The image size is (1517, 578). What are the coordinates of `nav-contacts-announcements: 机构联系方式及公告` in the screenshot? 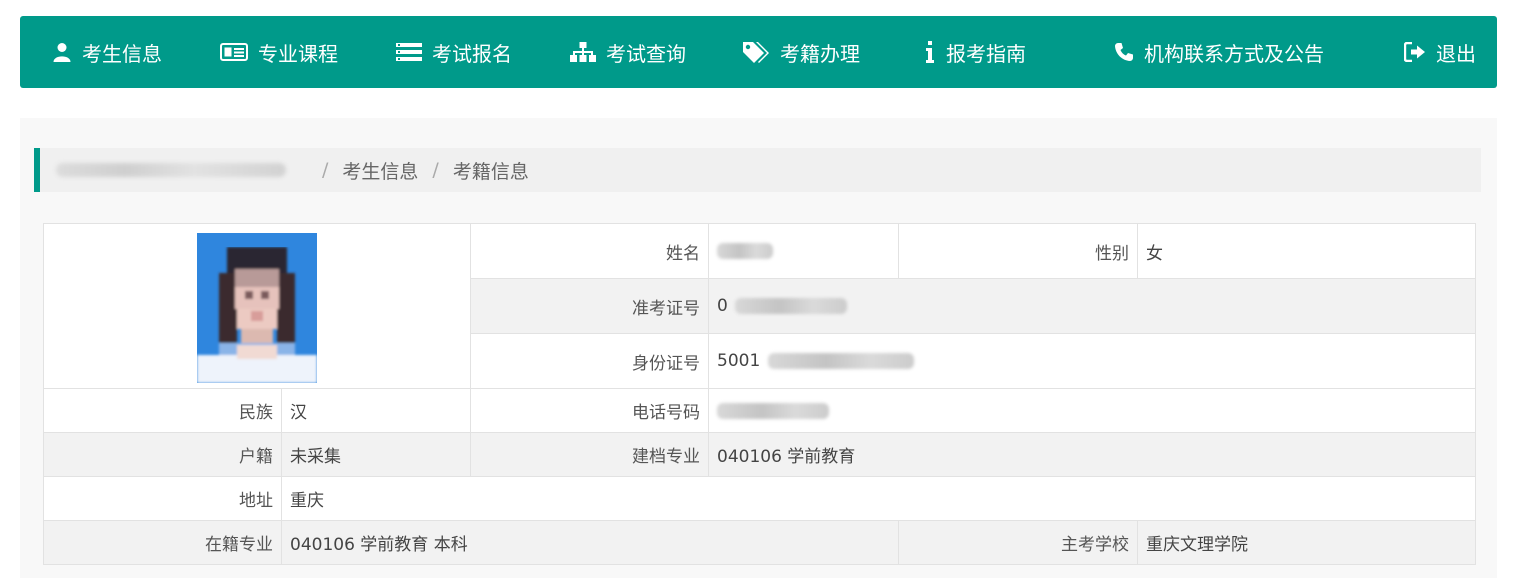 It's located at (1219, 52).